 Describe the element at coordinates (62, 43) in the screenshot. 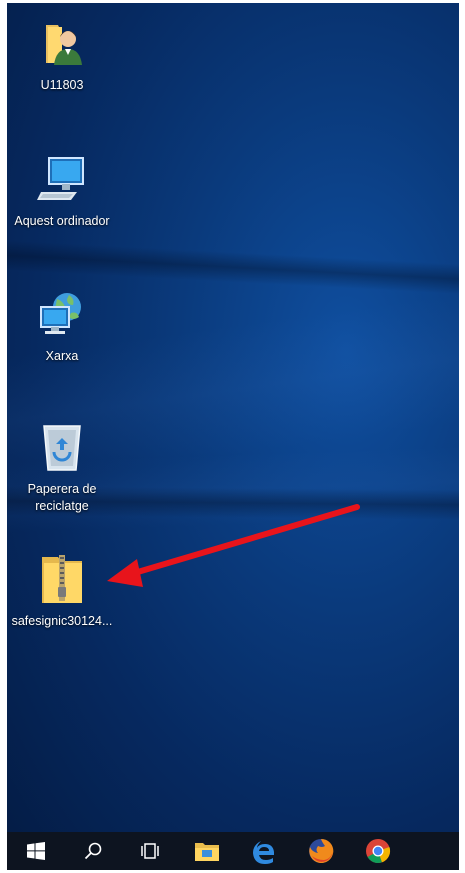

I see `user-folder-icon` at that location.